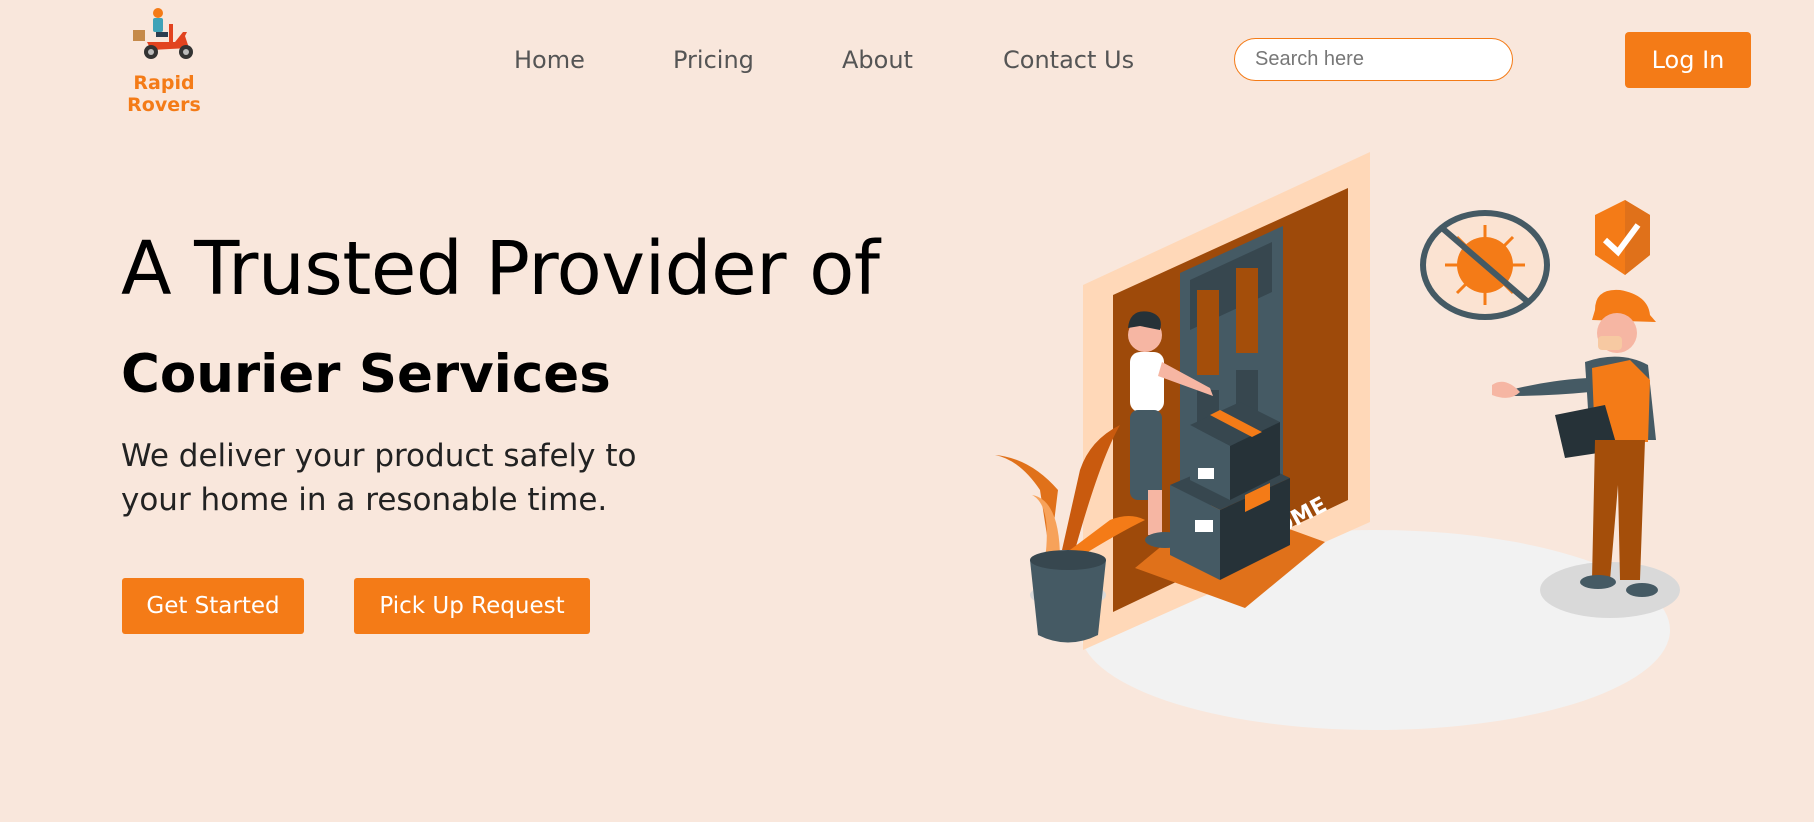 This screenshot has height=822, width=1814. What do you see at coordinates (1373, 59) in the screenshot?
I see `search-input` at bounding box center [1373, 59].